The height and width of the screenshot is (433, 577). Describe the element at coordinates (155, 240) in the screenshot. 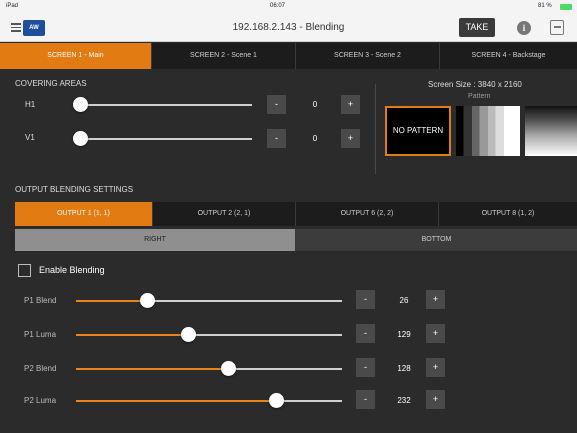

I see `tab-side-right: RIGHT` at that location.